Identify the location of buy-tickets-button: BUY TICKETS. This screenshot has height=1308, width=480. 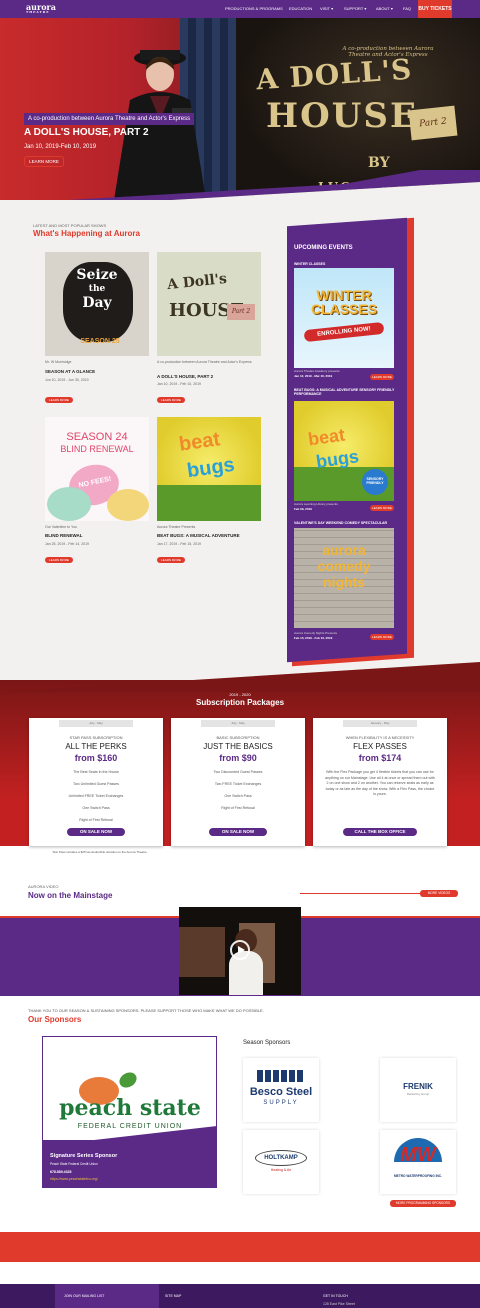
(435, 9).